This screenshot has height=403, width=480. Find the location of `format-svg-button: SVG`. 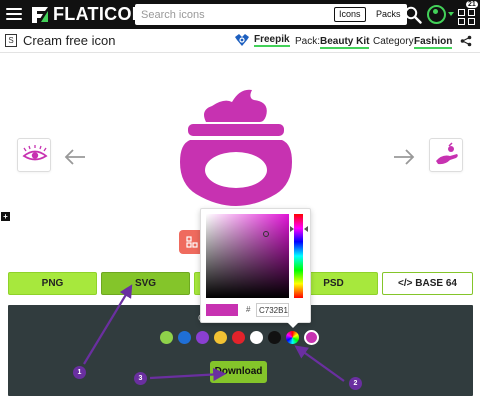

format-svg-button: SVG is located at coordinates (145, 283).